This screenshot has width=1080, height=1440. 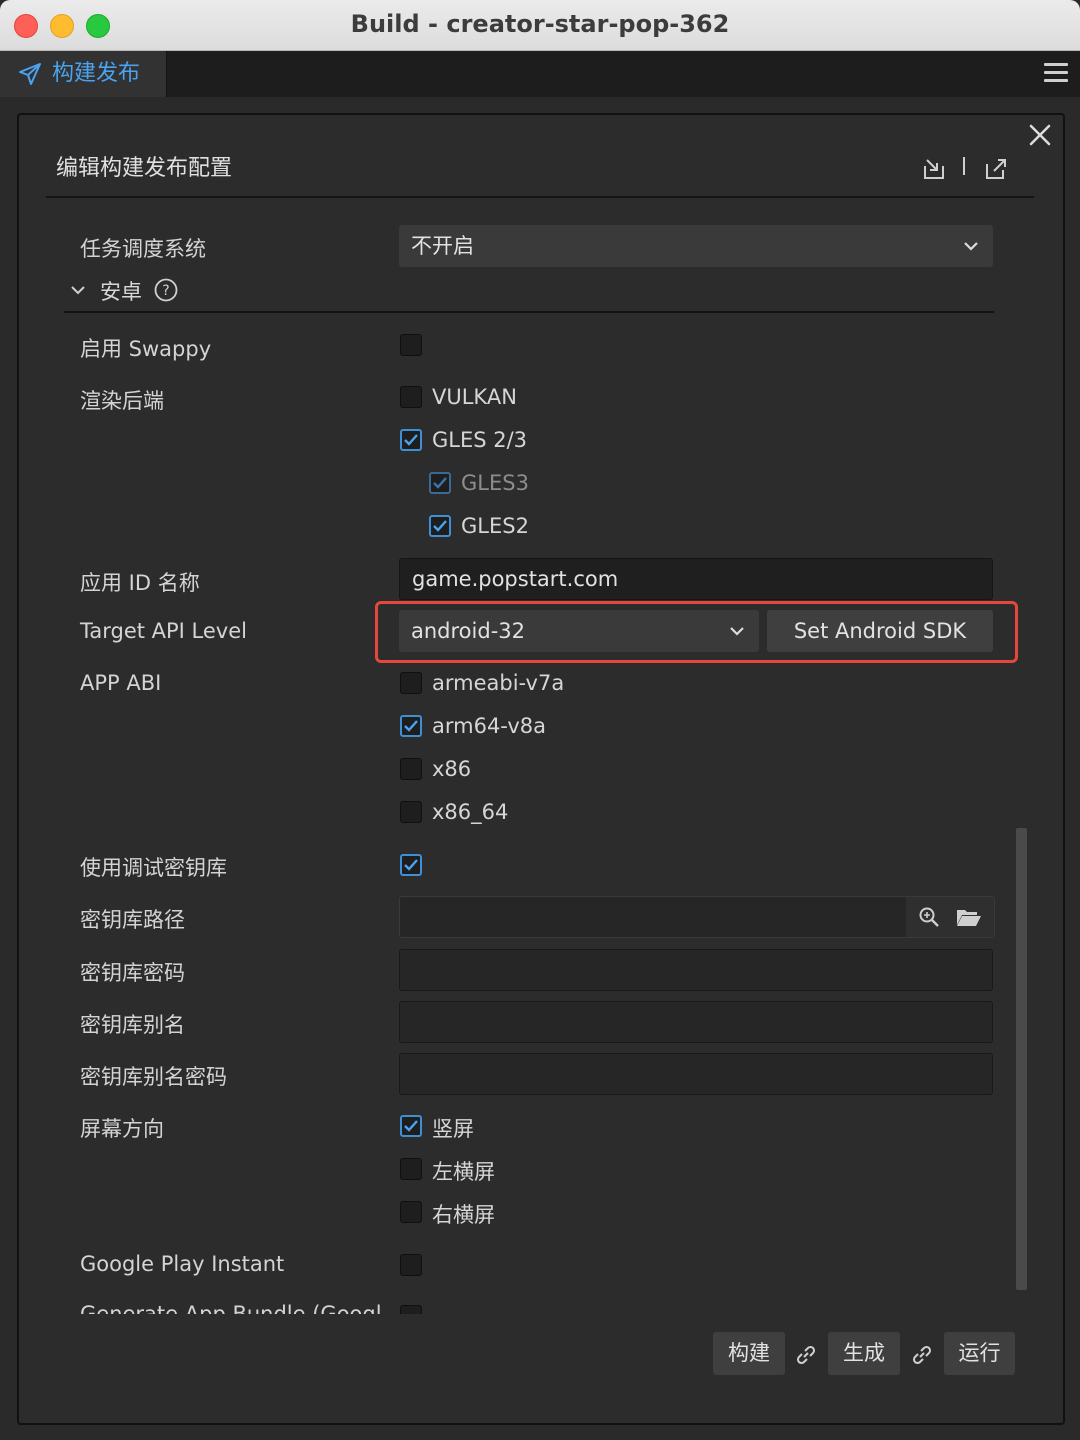 I want to click on x86-64-checkbox, so click(x=411, y=812).